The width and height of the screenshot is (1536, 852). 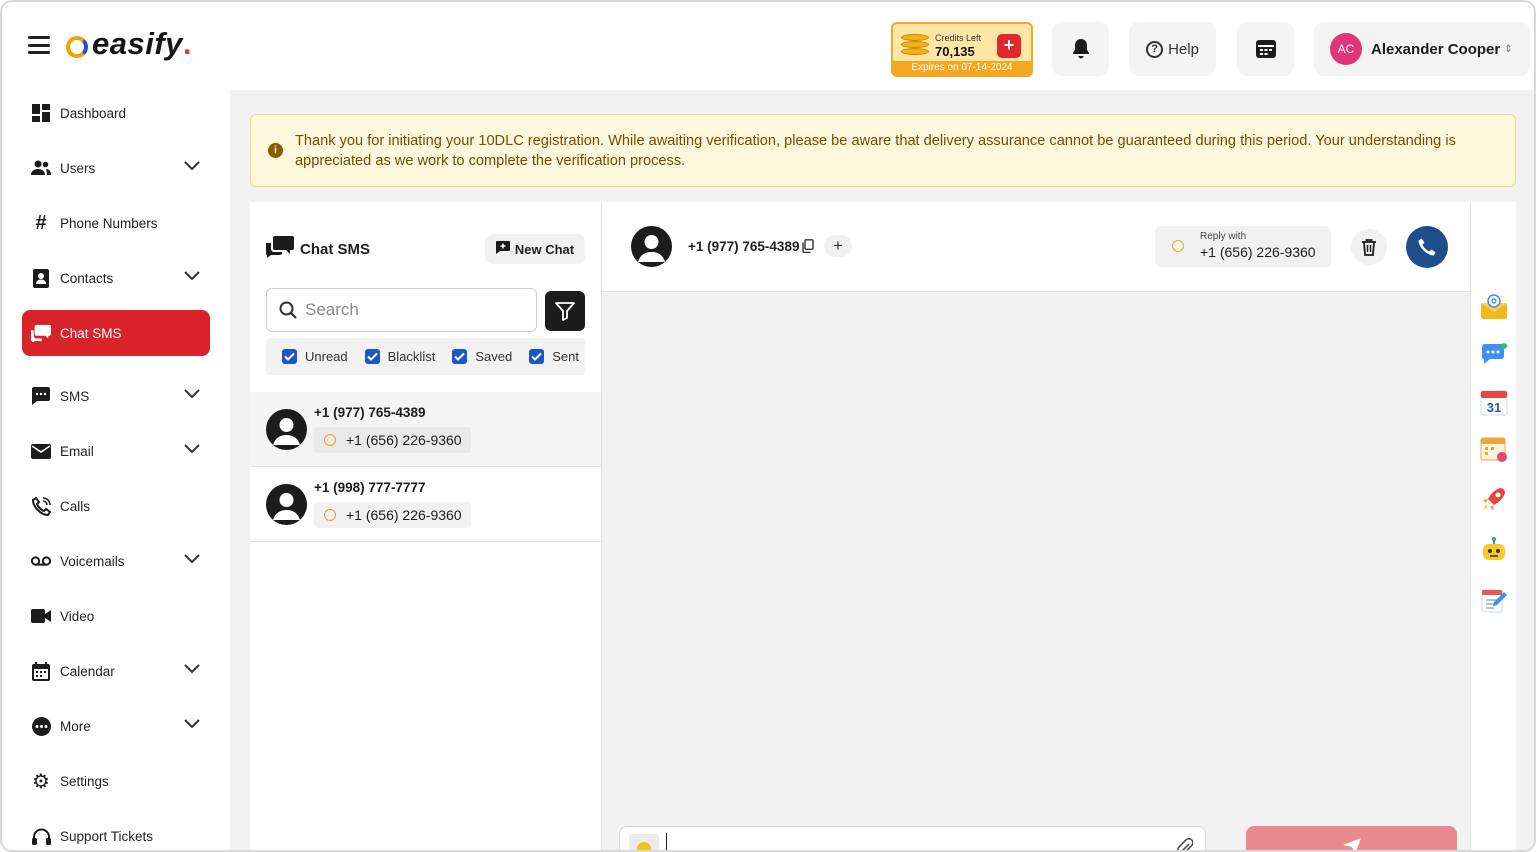 I want to click on calendar-button, so click(x=1265, y=49).